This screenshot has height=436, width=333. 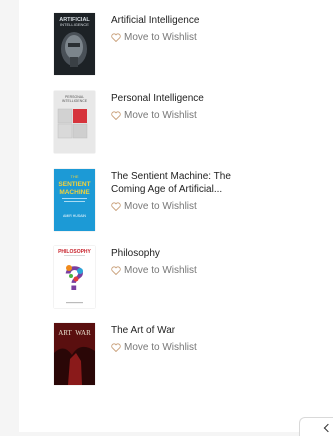 What do you see at coordinates (316, 426) in the screenshot?
I see `scroll-button` at bounding box center [316, 426].